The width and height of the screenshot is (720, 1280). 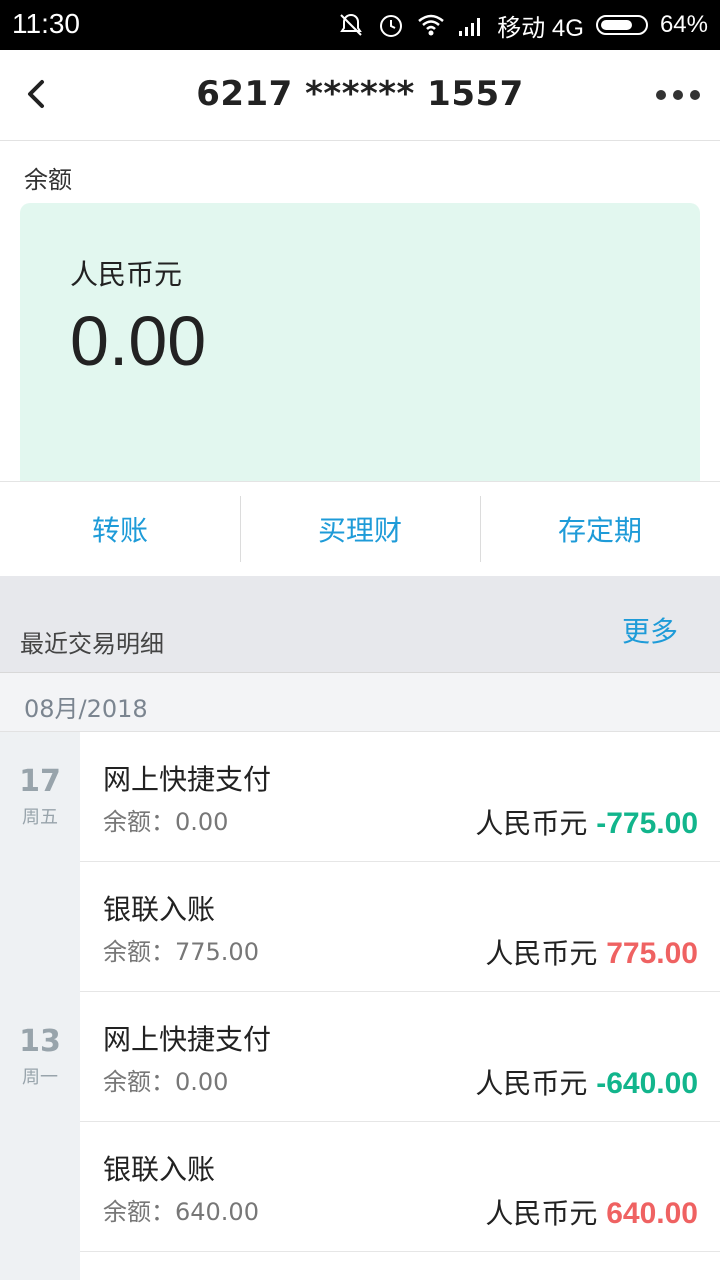 I want to click on date-day: 13, so click(x=40, y=1041).